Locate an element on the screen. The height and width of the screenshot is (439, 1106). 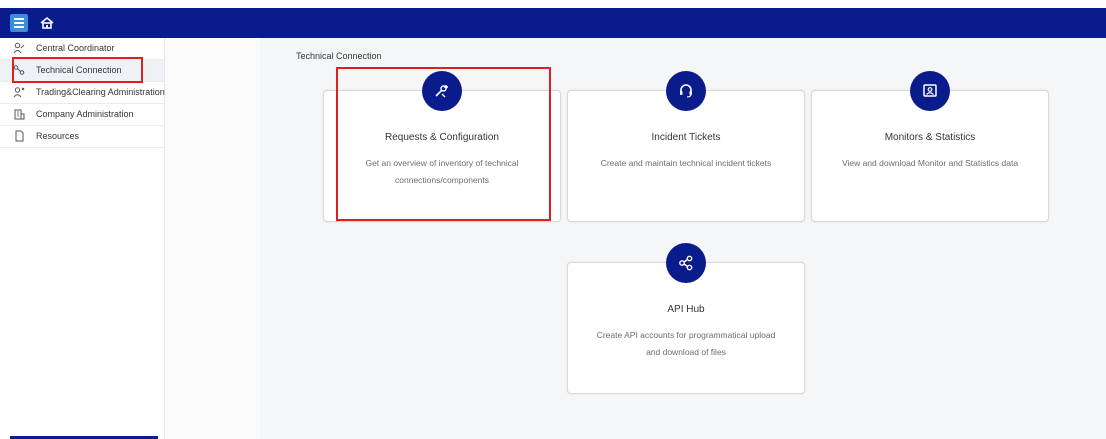
sidebar-item-trading-clearing-administration: Trading&Clearing Administration is located at coordinates (82, 93).